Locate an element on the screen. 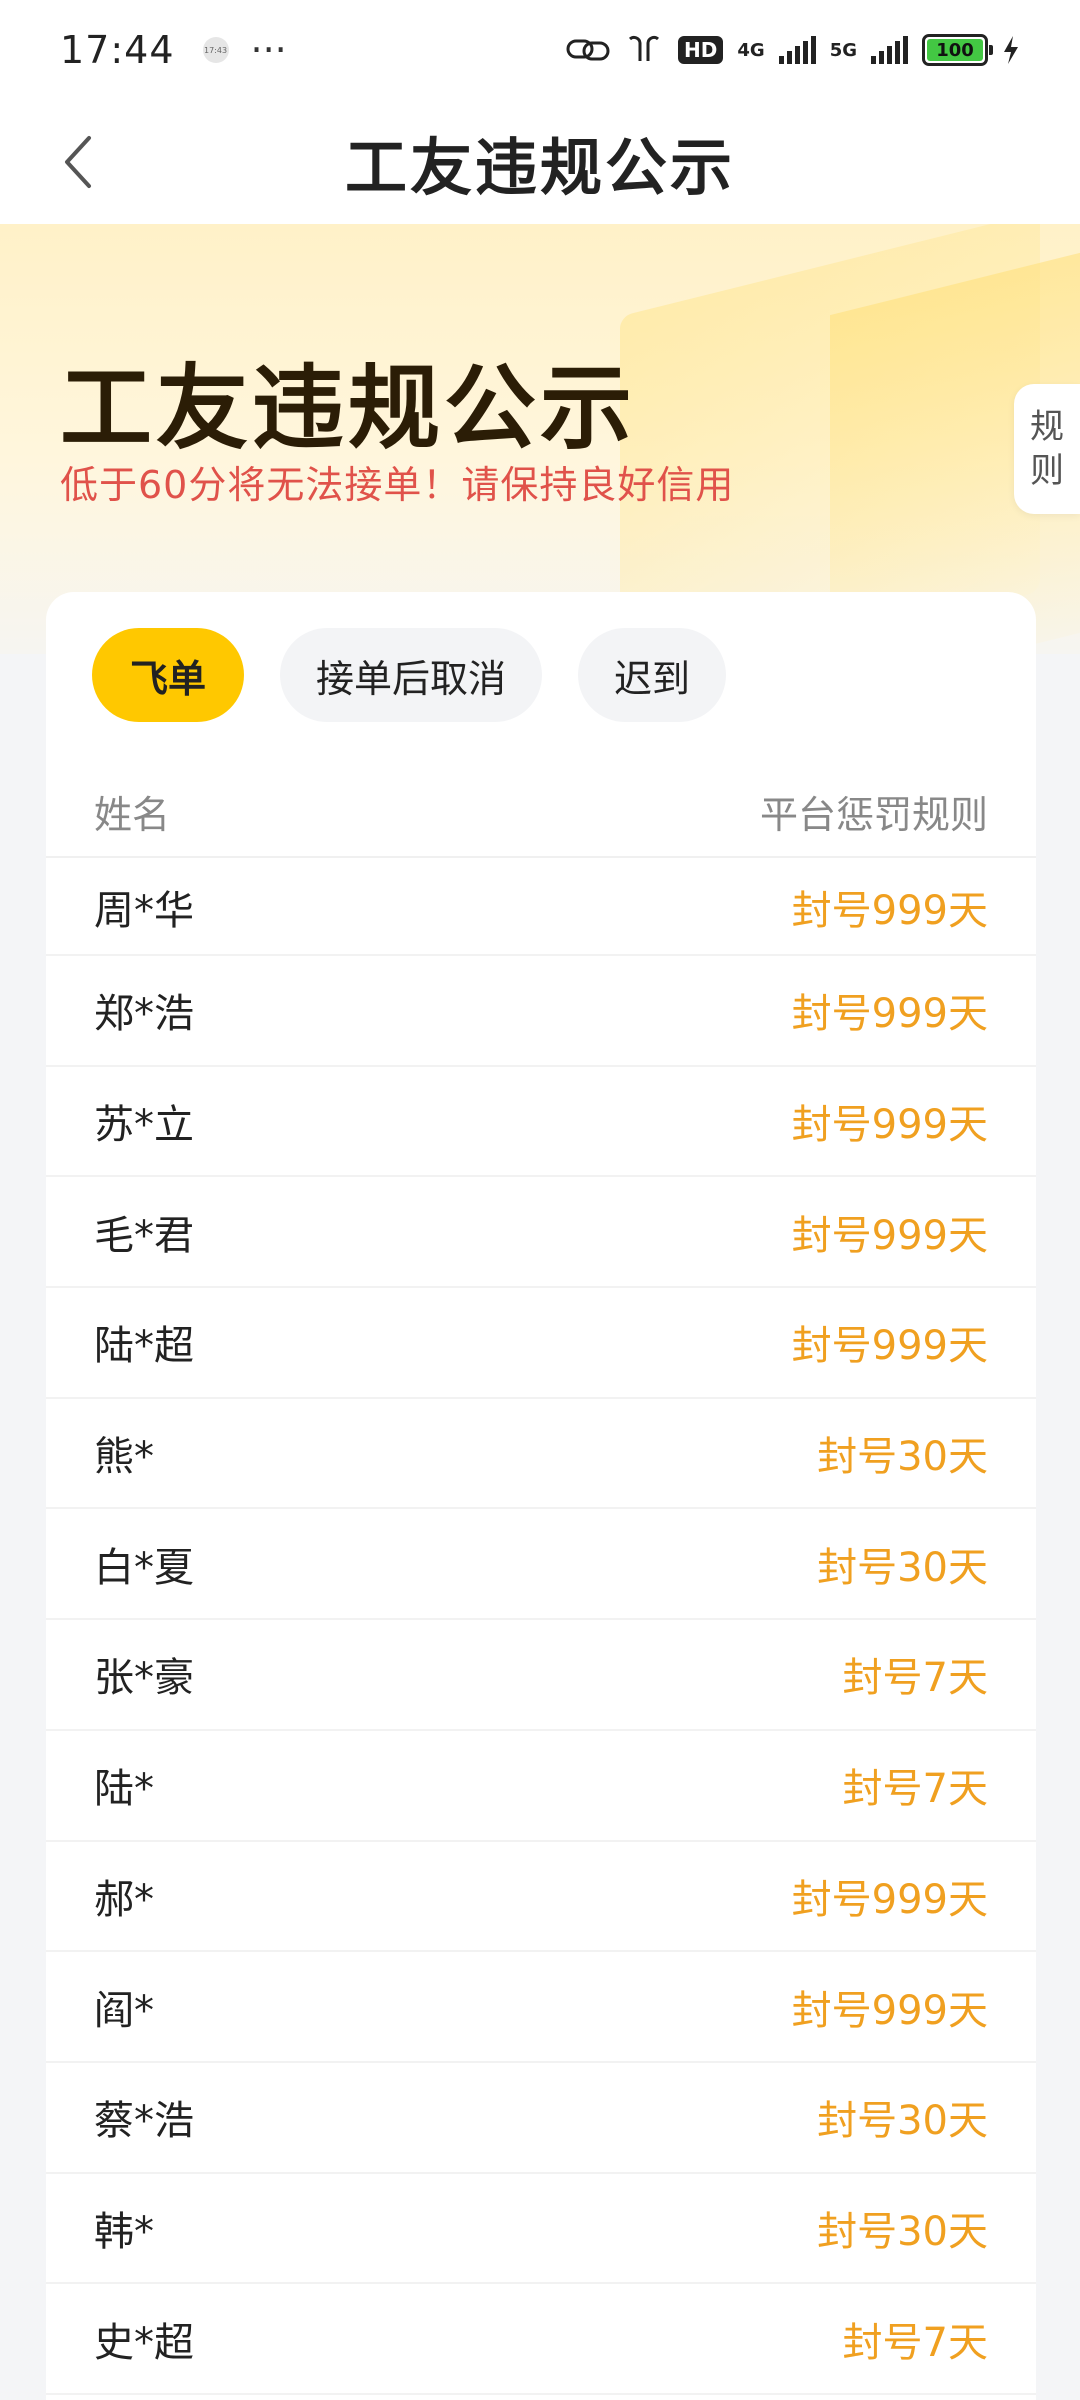  table-row: 阎* 封号999天 is located at coordinates (541, 2007).